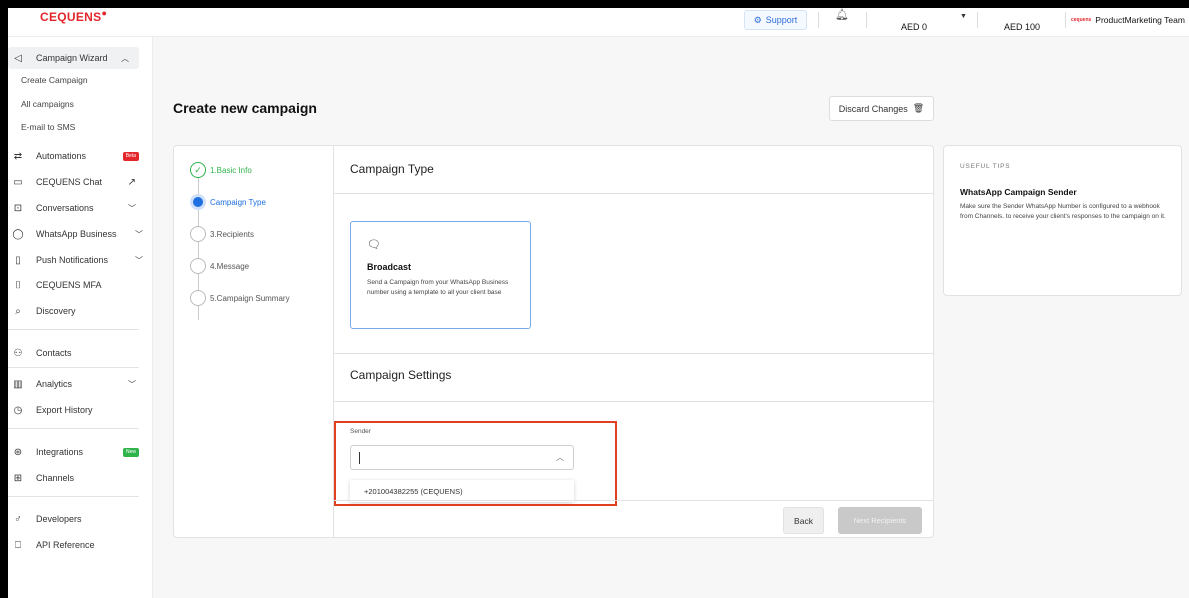 The width and height of the screenshot is (1189, 598). Describe the element at coordinates (1081, 19) in the screenshot. I see `team-logo: cequens` at that location.